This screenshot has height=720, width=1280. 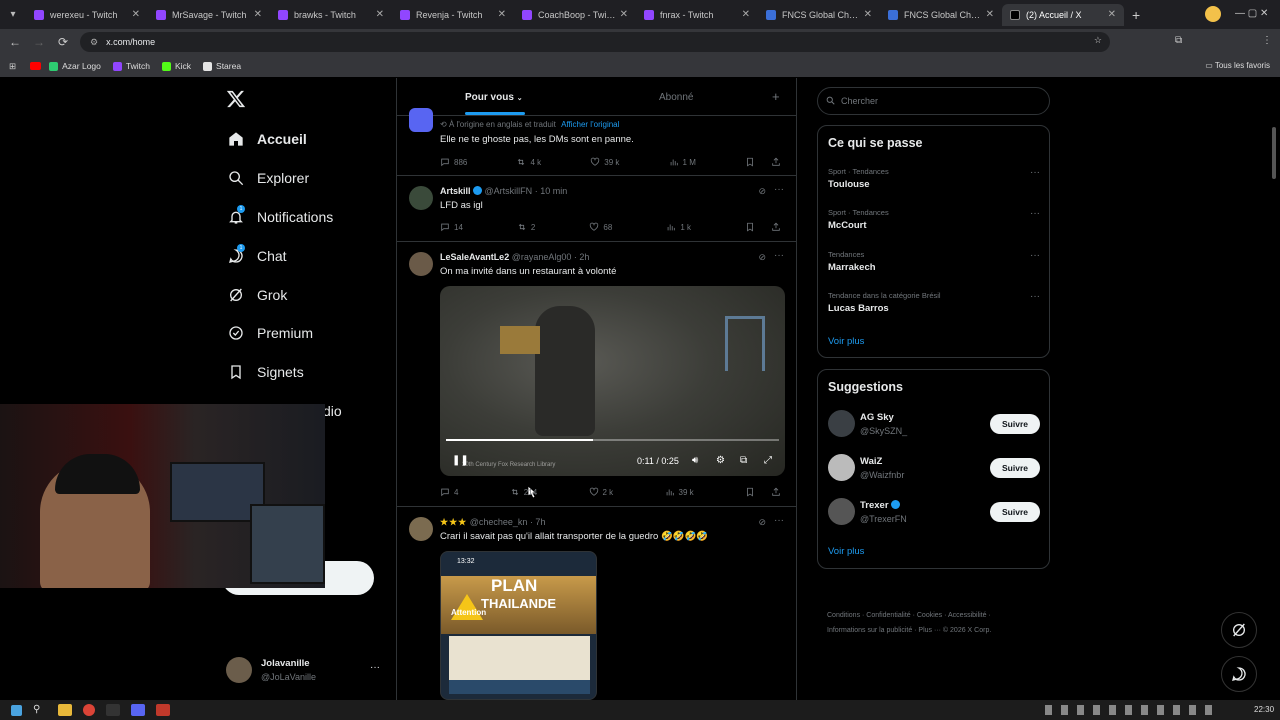 What do you see at coordinates (16, 710) in the screenshot?
I see `windows-start-icon` at bounding box center [16, 710].